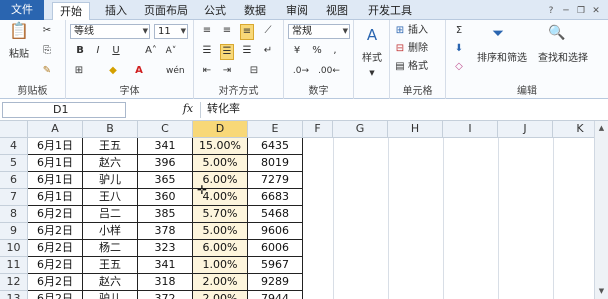 Image resolution: width=608 pixels, height=299 pixels. I want to click on row-header: 6, so click(14, 180).